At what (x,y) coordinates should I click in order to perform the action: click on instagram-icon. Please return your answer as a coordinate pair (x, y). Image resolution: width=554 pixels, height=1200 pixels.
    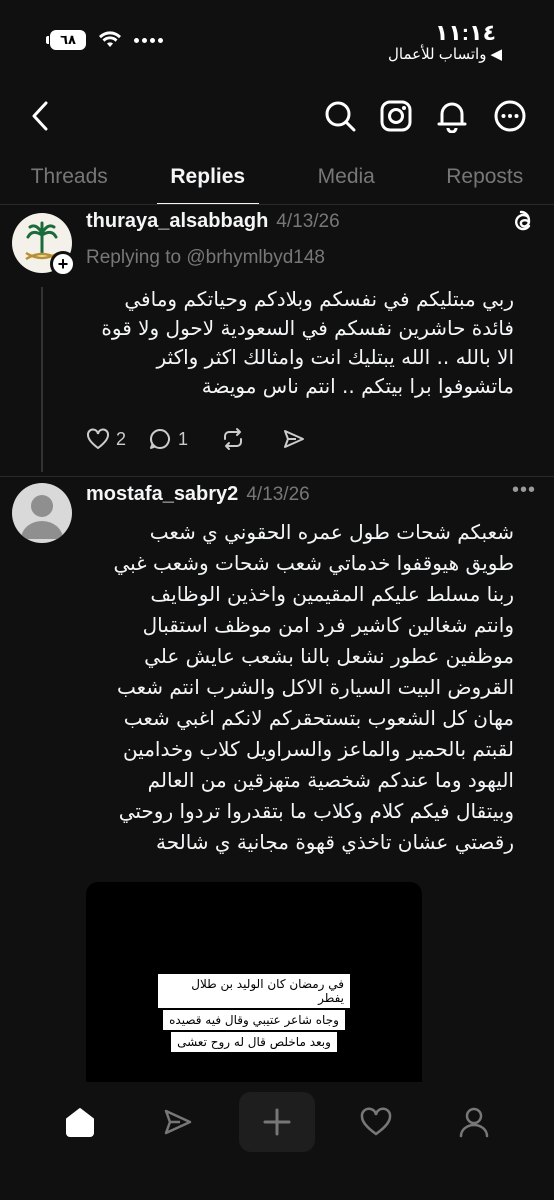
    Looking at the image, I should click on (396, 116).